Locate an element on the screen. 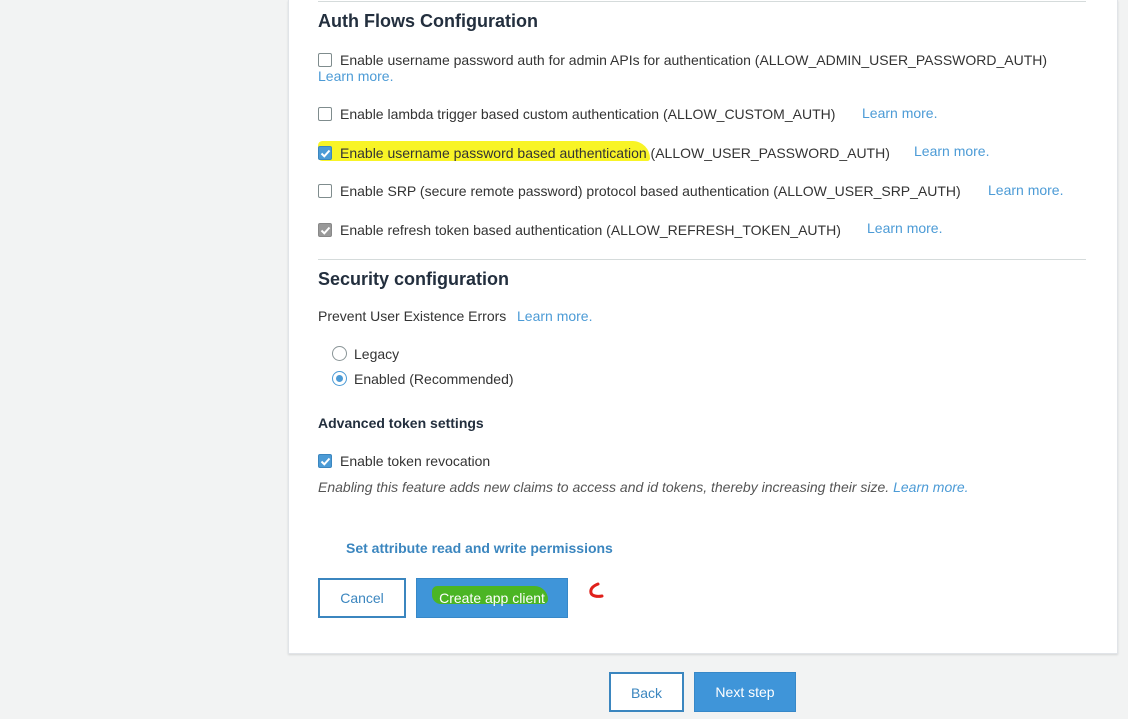 Image resolution: width=1128 pixels, height=719 pixels. next-step-button: Next step is located at coordinates (745, 692).